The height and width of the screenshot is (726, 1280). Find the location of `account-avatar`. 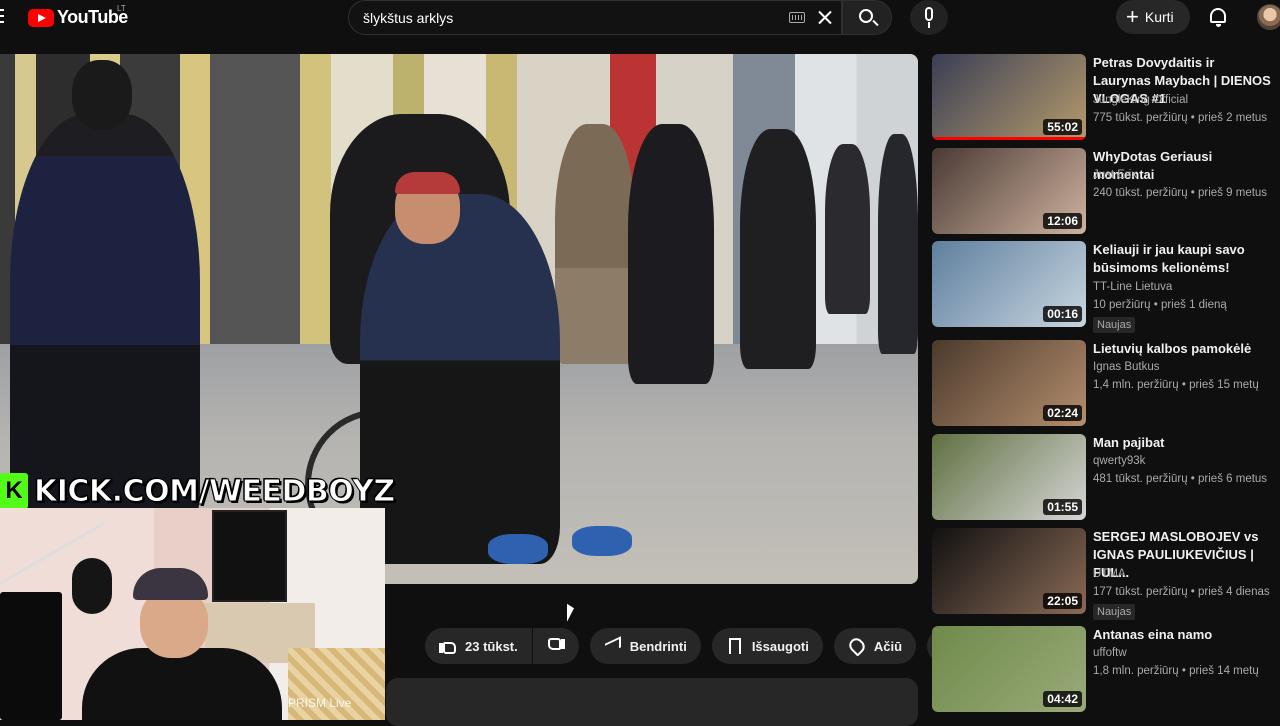

account-avatar is located at coordinates (1268, 17).